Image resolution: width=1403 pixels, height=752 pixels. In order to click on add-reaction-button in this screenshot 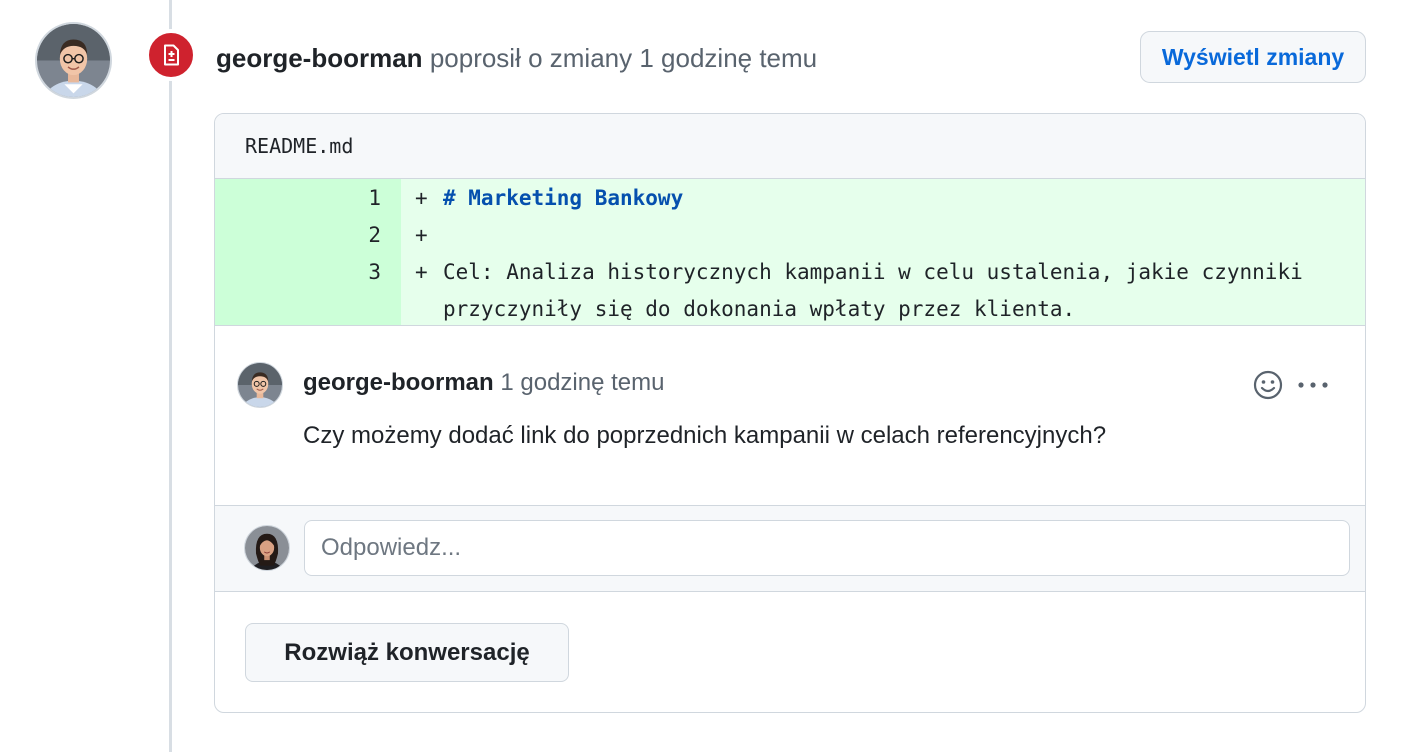, I will do `click(1268, 385)`.